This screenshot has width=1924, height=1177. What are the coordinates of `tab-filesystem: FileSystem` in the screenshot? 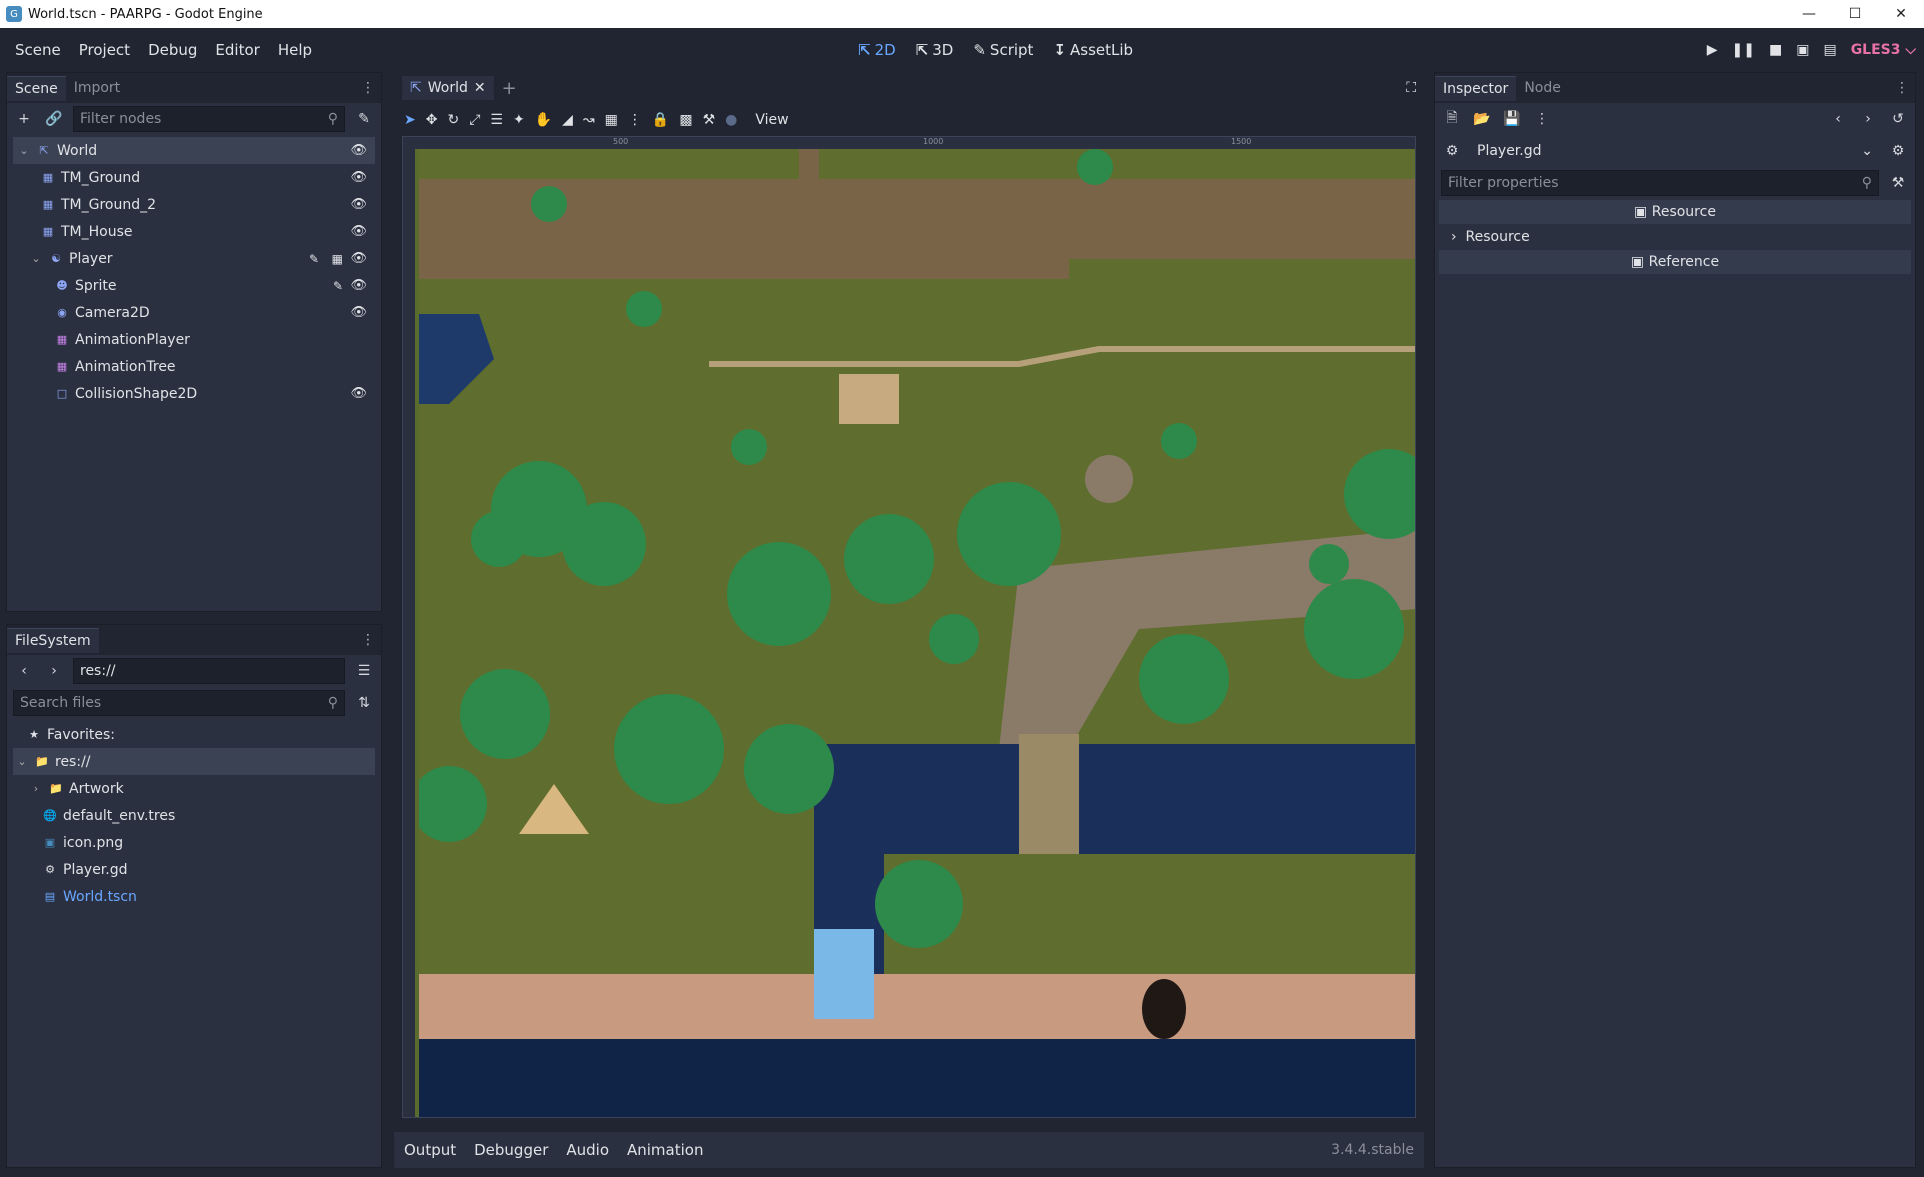 It's located at (53, 640).